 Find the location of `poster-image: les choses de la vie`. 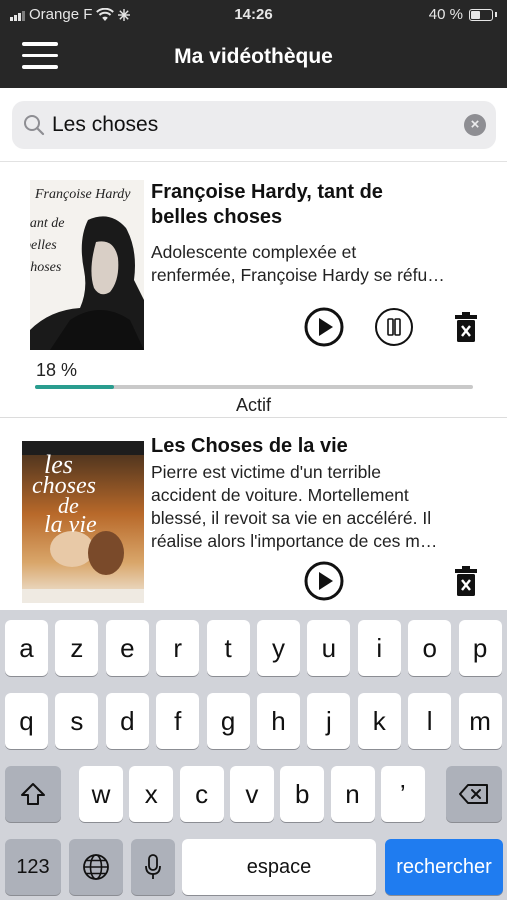

poster-image: les choses de la vie is located at coordinates (83, 522).